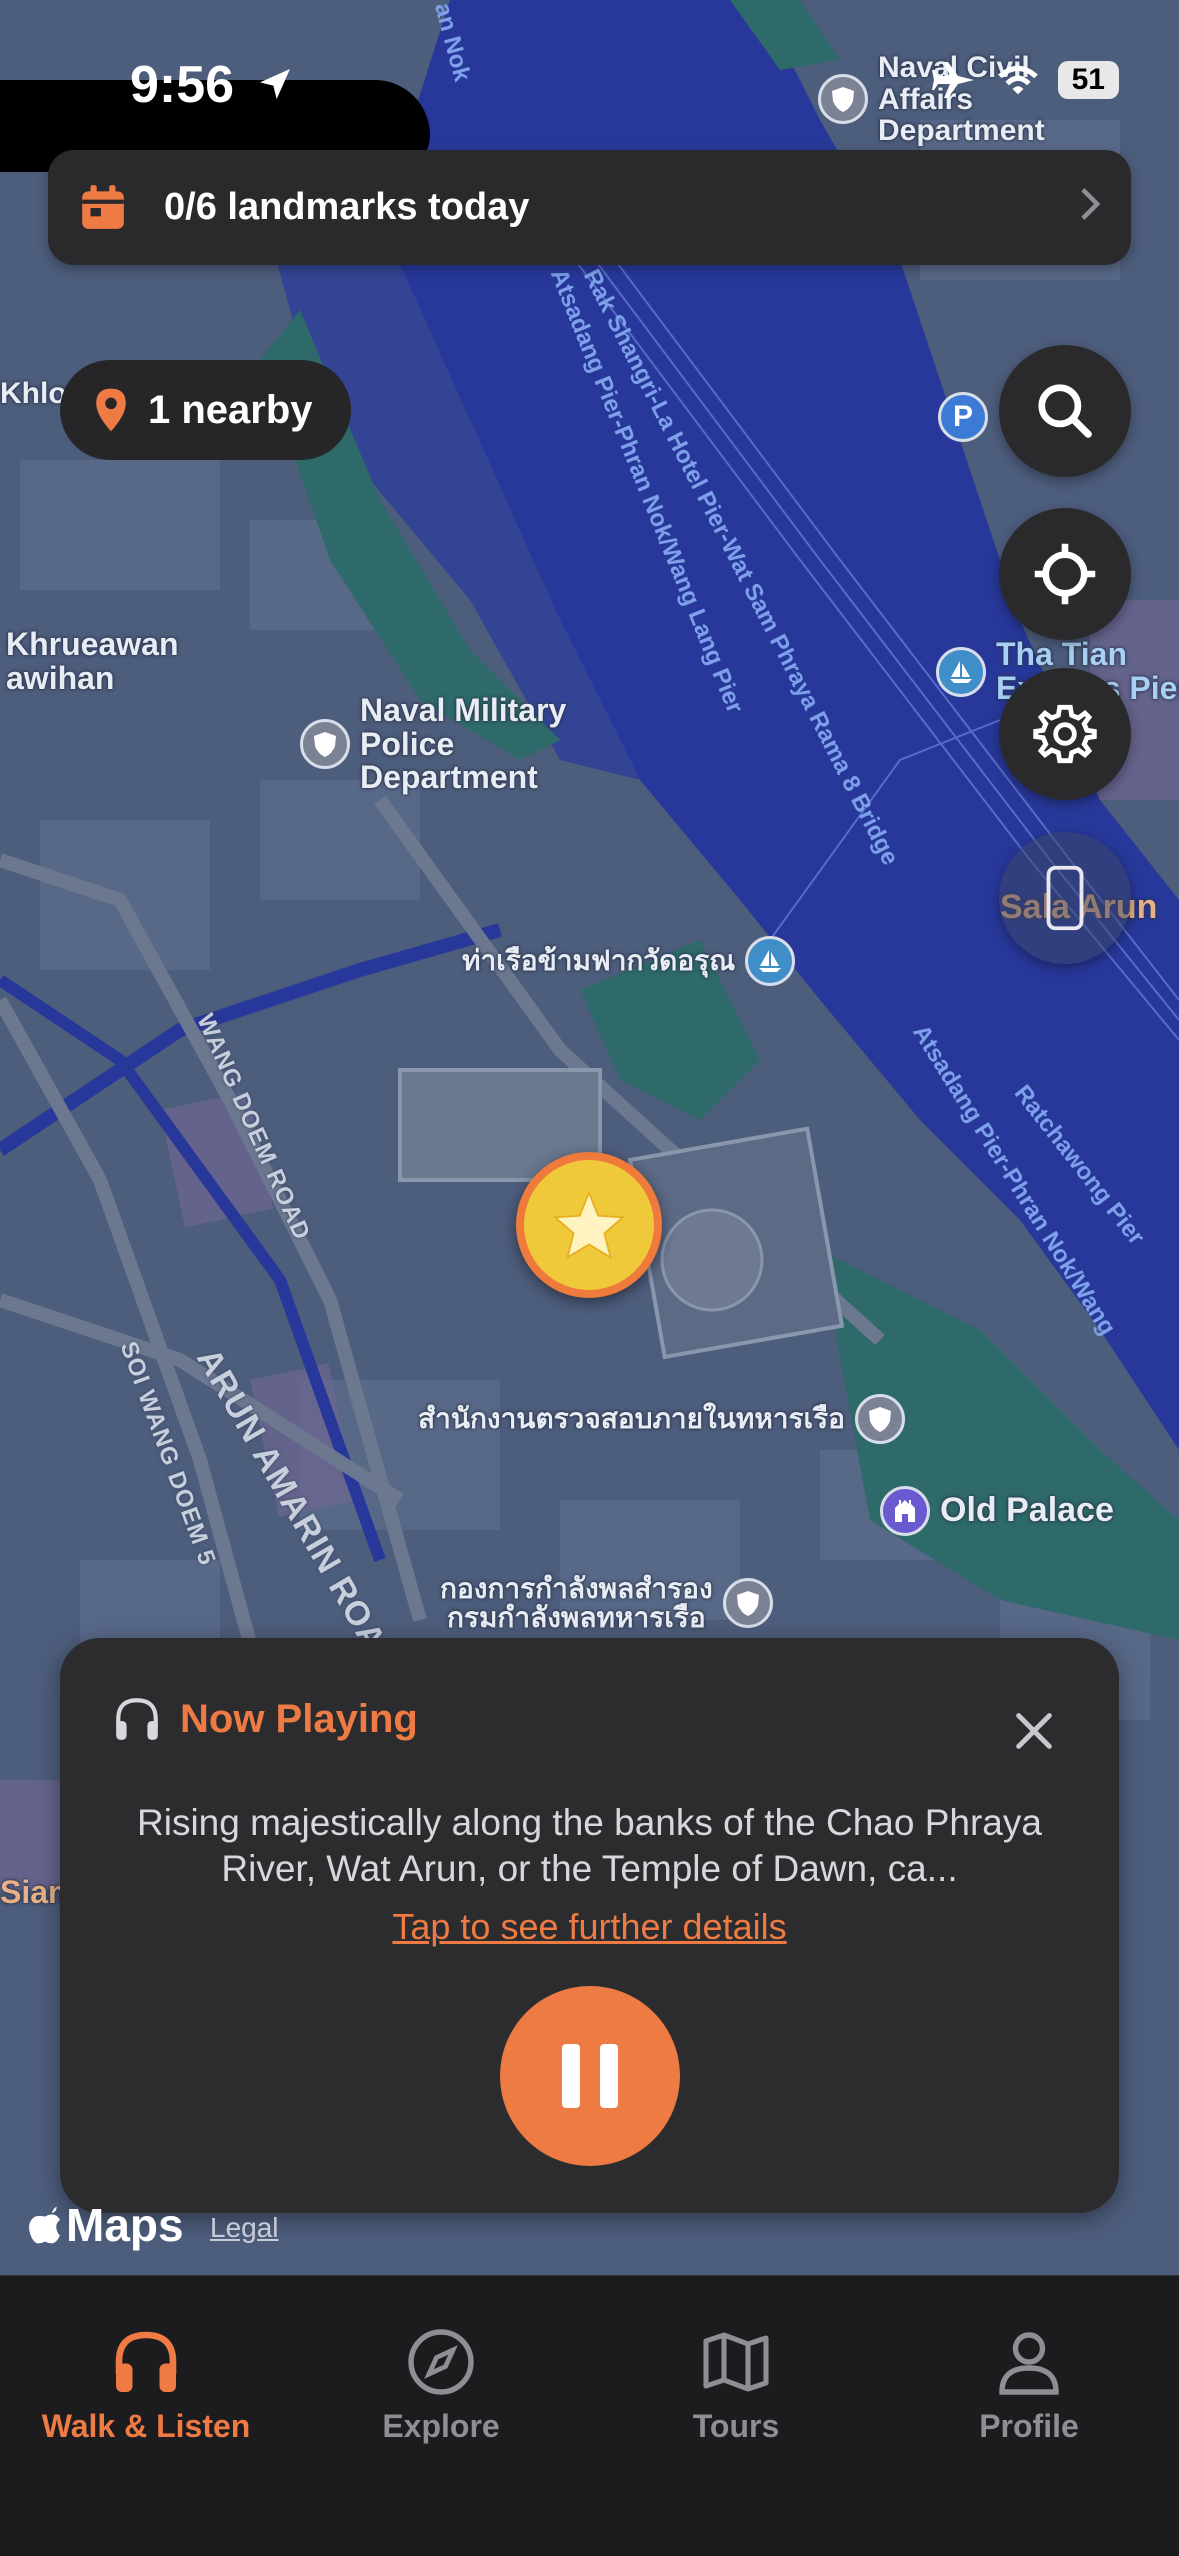  I want to click on battery-indicator: 51, so click(1088, 80).